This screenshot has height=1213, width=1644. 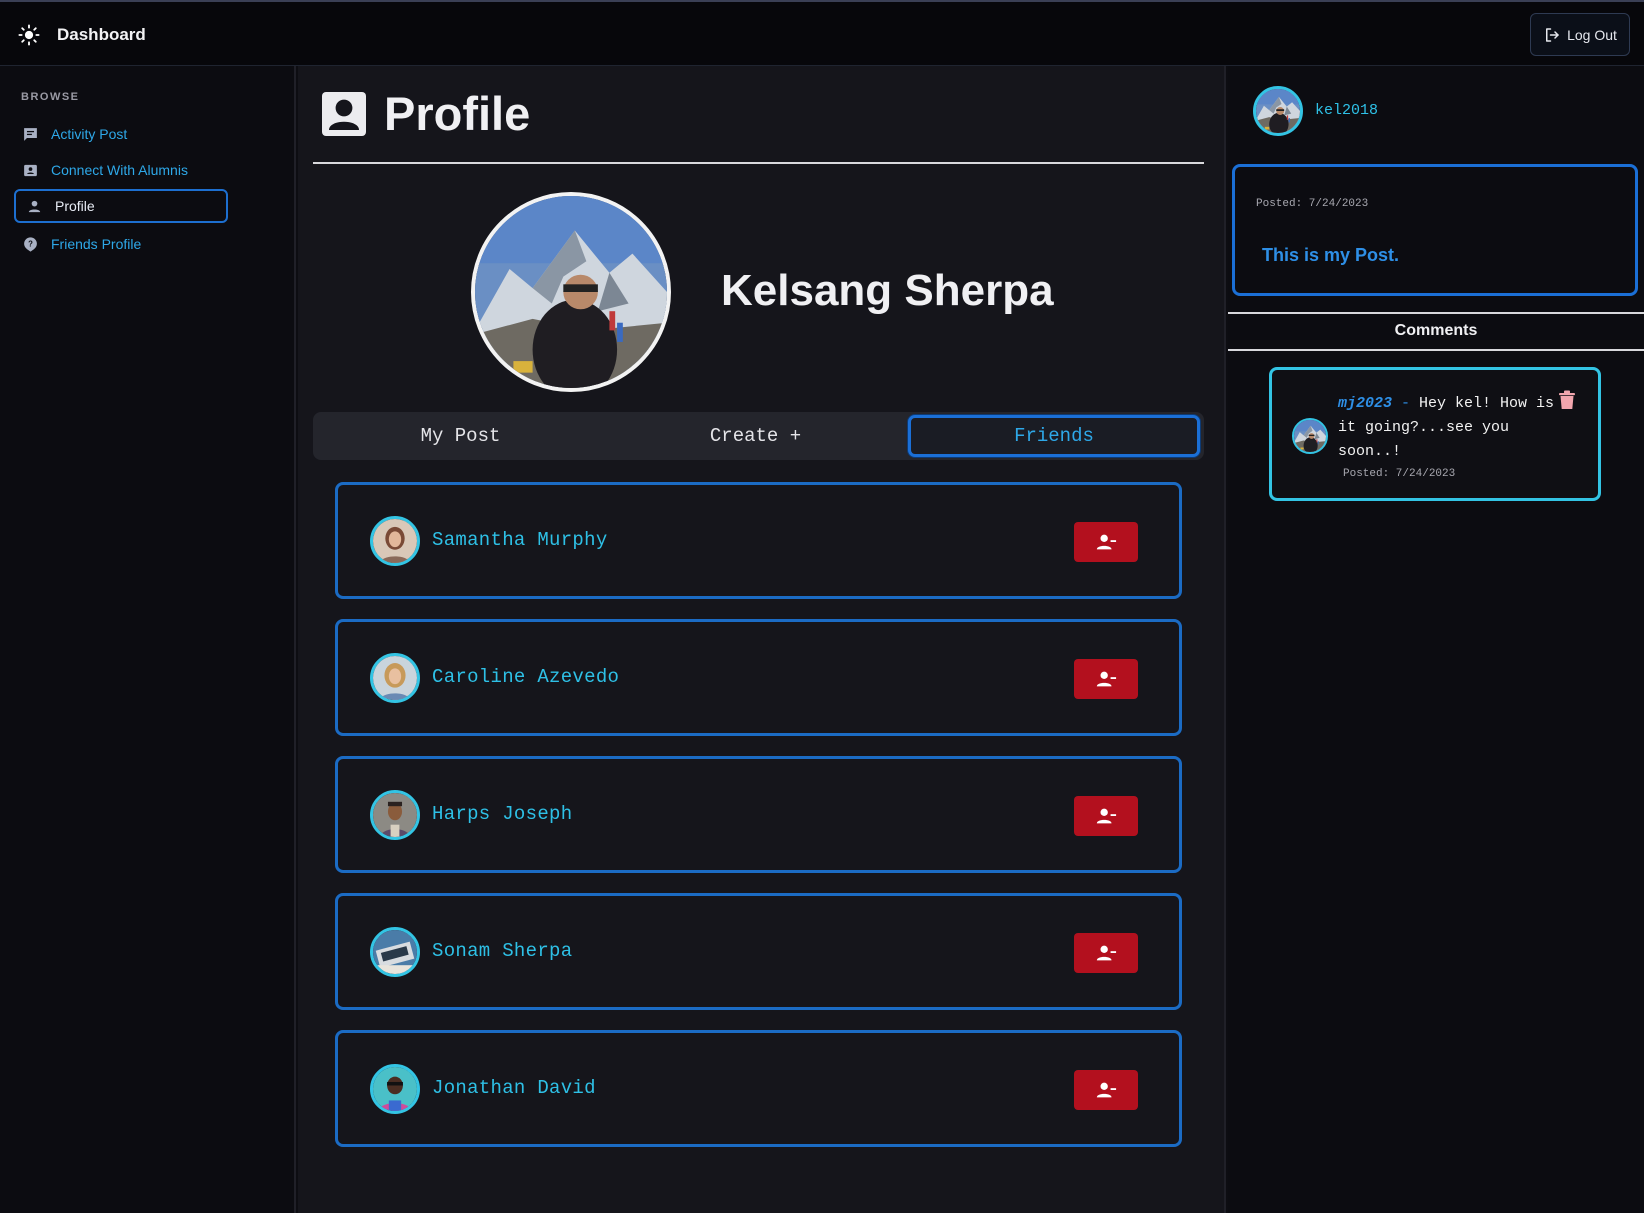 What do you see at coordinates (30, 134) in the screenshot?
I see `message-icon` at bounding box center [30, 134].